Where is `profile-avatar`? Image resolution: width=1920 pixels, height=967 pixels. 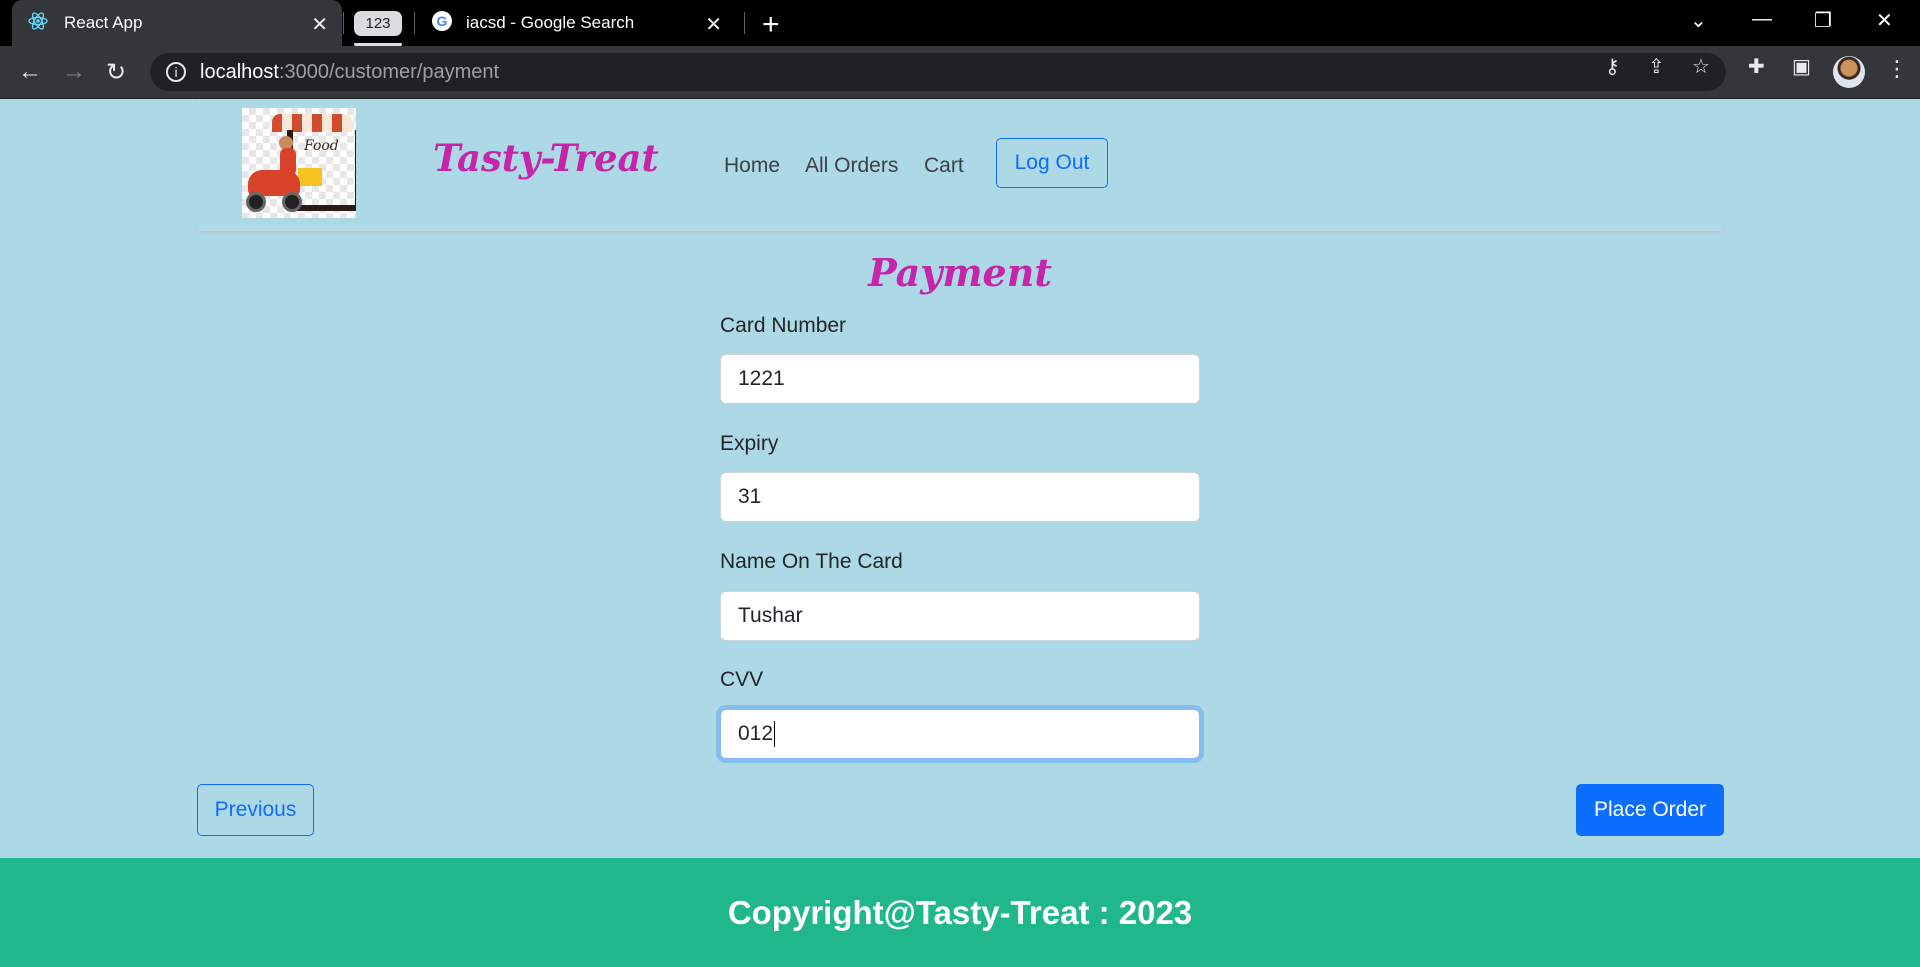
profile-avatar is located at coordinates (1849, 72).